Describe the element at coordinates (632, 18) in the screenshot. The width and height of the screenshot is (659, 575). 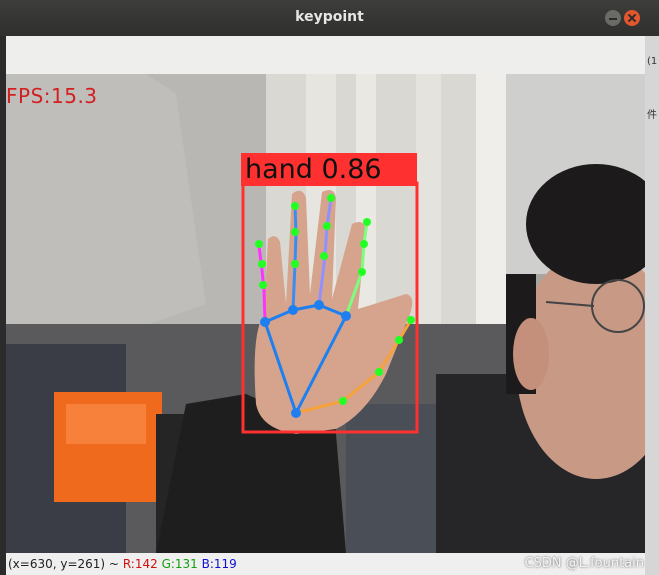
I see `close-icon` at that location.